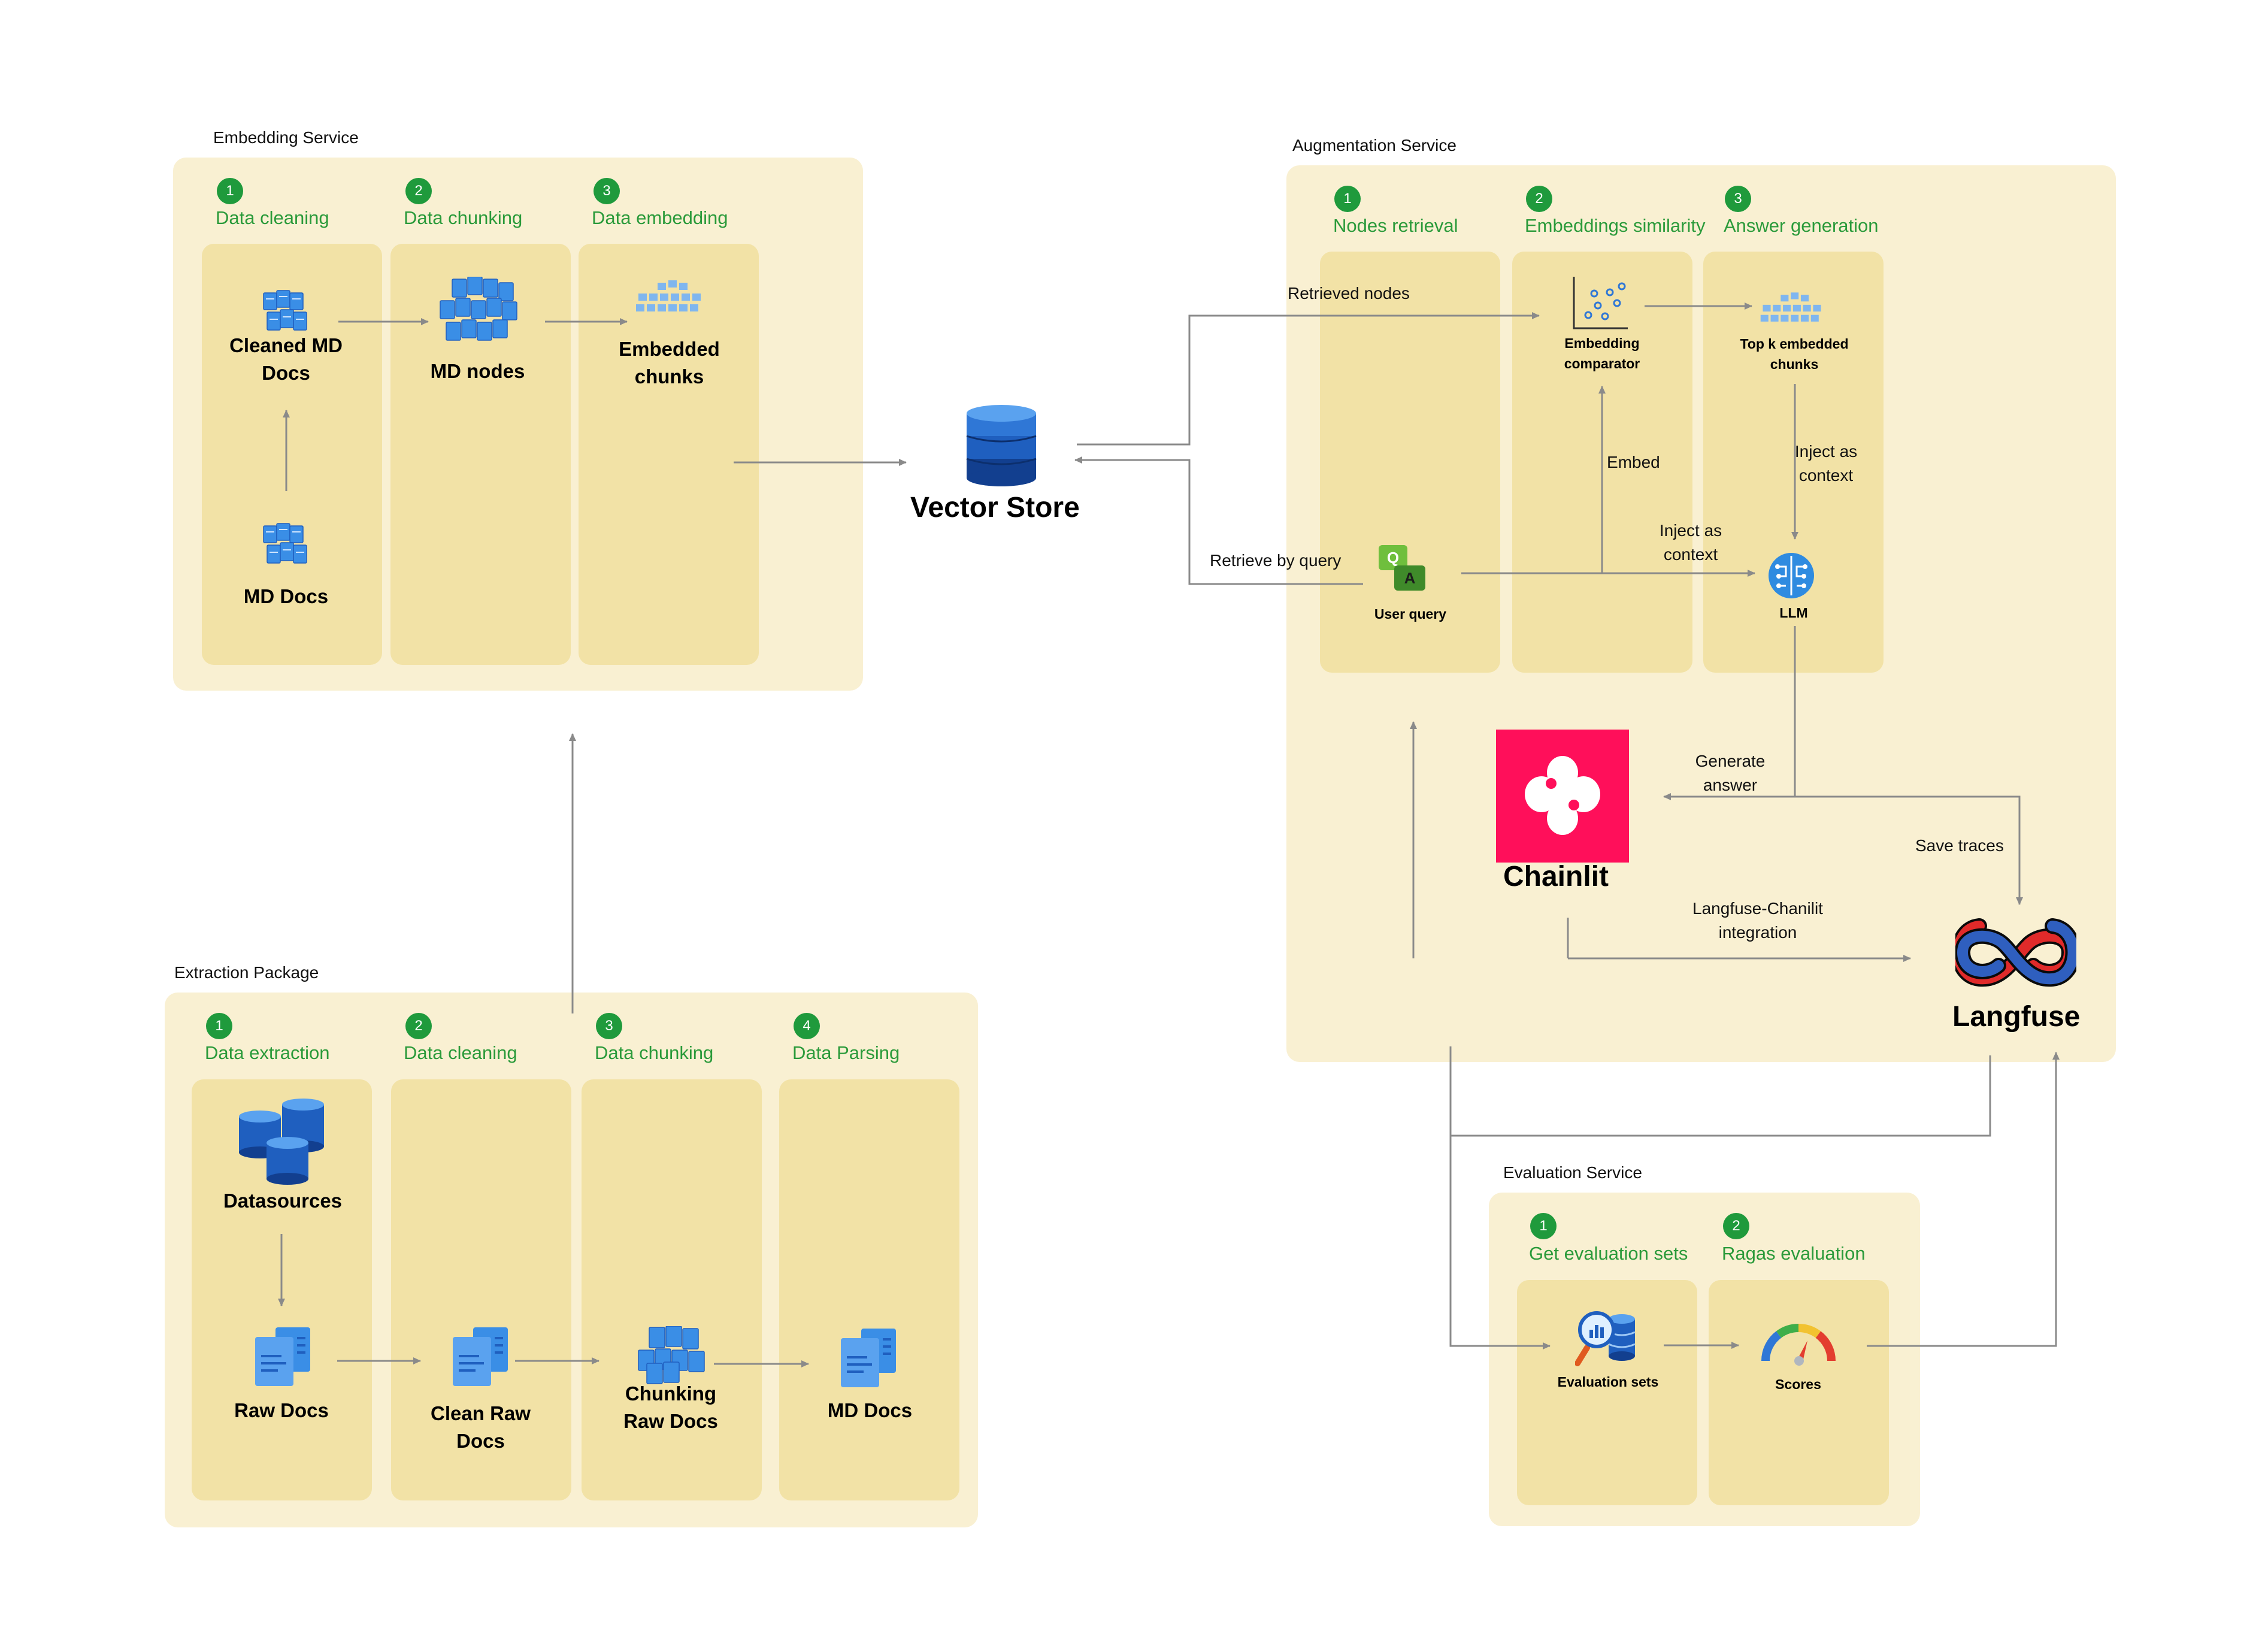  I want to click on md-docs-parsed-label: MD Docs, so click(870, 1410).